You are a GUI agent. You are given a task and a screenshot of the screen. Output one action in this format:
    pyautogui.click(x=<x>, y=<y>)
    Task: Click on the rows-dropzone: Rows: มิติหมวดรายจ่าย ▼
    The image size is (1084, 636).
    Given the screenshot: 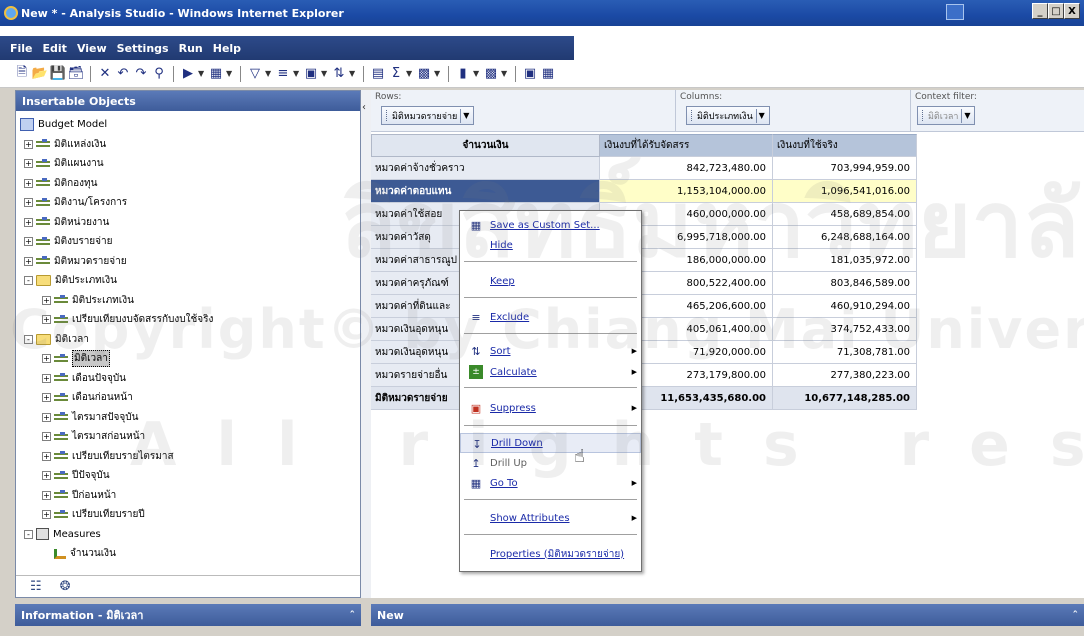 What is the action you would take?
    pyautogui.click(x=523, y=111)
    